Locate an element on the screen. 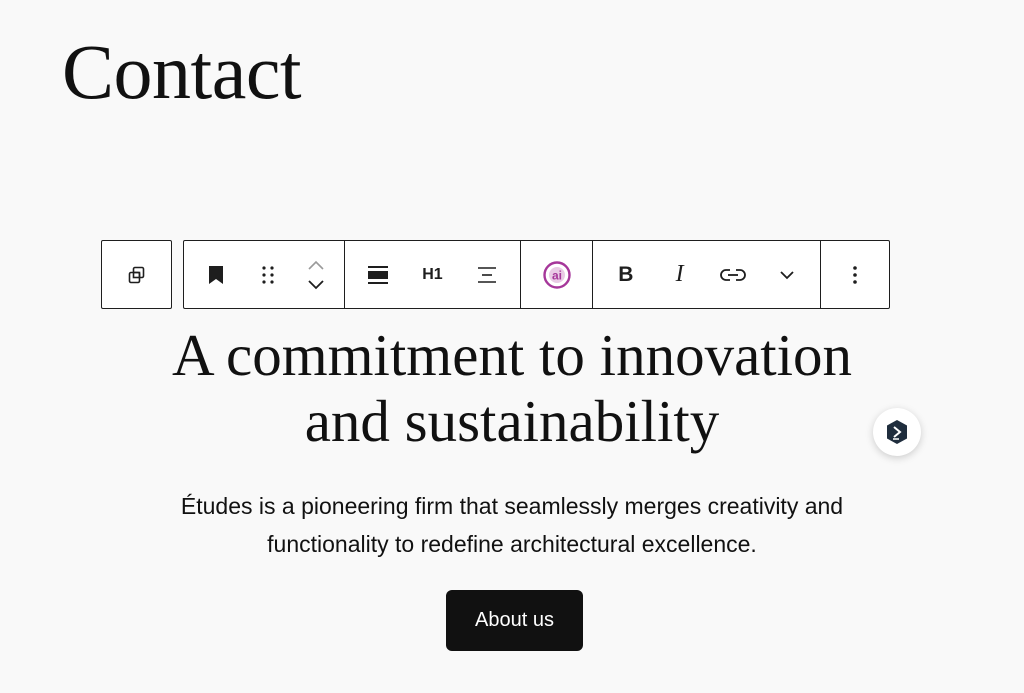  more-formats-button is located at coordinates (787, 275).